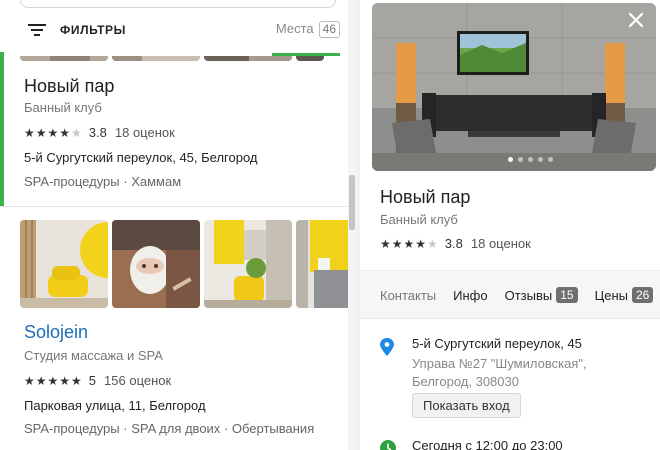 This screenshot has height=450, width=660. I want to click on scrollbar-thumb, so click(352, 202).